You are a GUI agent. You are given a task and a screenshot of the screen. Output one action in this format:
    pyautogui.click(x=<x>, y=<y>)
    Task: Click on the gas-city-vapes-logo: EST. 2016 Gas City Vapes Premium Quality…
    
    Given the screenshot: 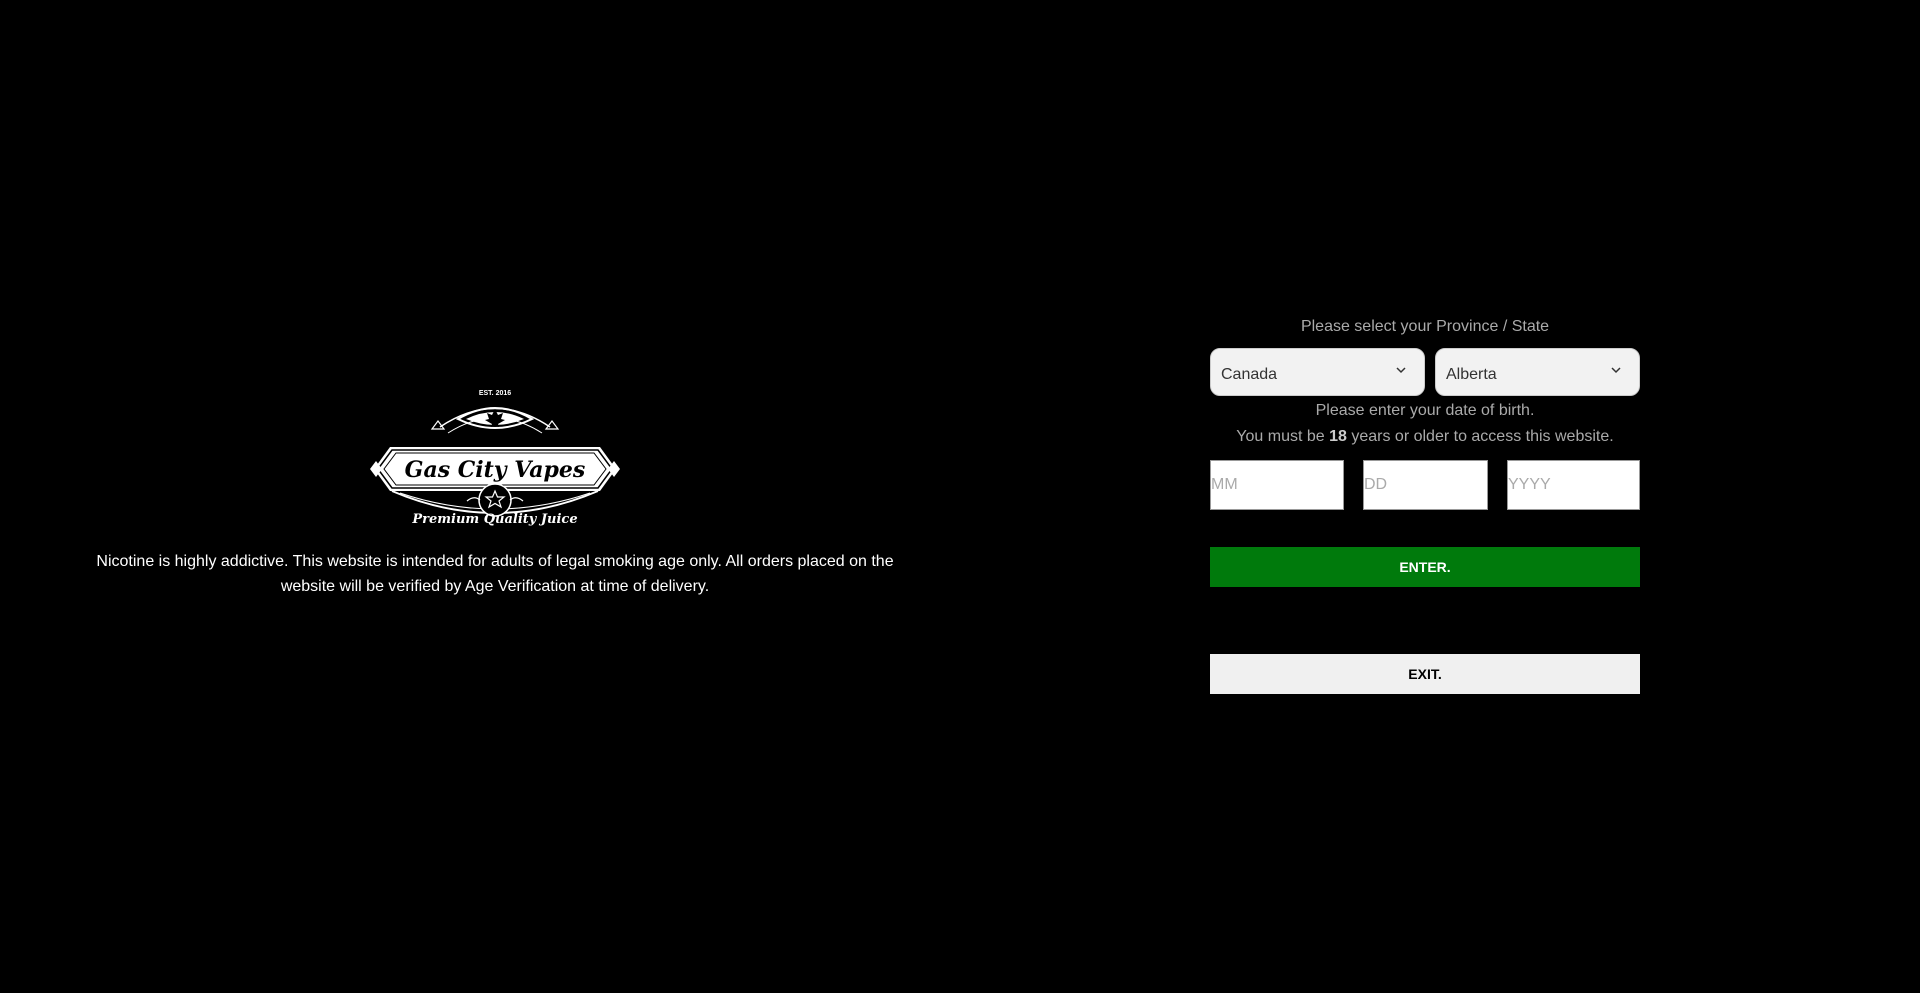 What is the action you would take?
    pyautogui.click(x=495, y=458)
    